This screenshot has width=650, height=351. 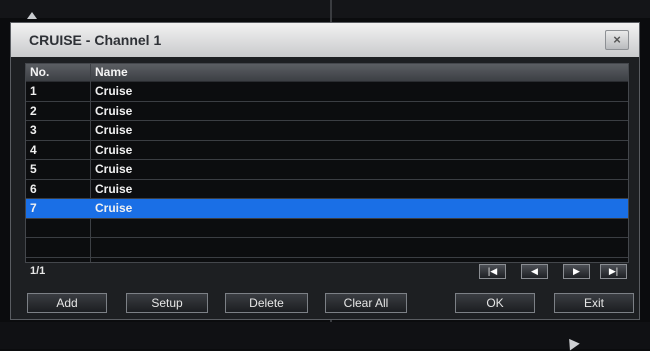 What do you see at coordinates (327, 189) in the screenshot?
I see `table-row: 6 Cruise` at bounding box center [327, 189].